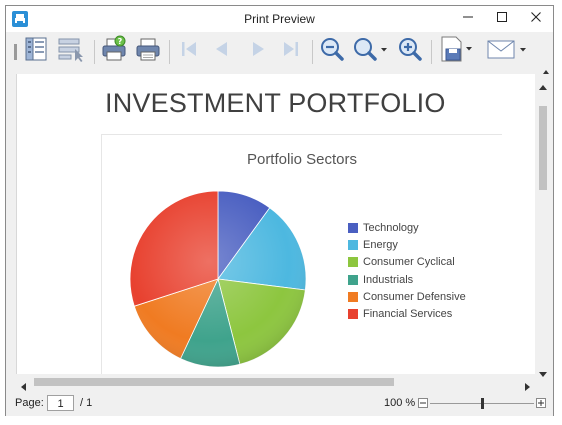 Image resolution: width=562 pixels, height=425 pixels. I want to click on close-button, so click(536, 19).